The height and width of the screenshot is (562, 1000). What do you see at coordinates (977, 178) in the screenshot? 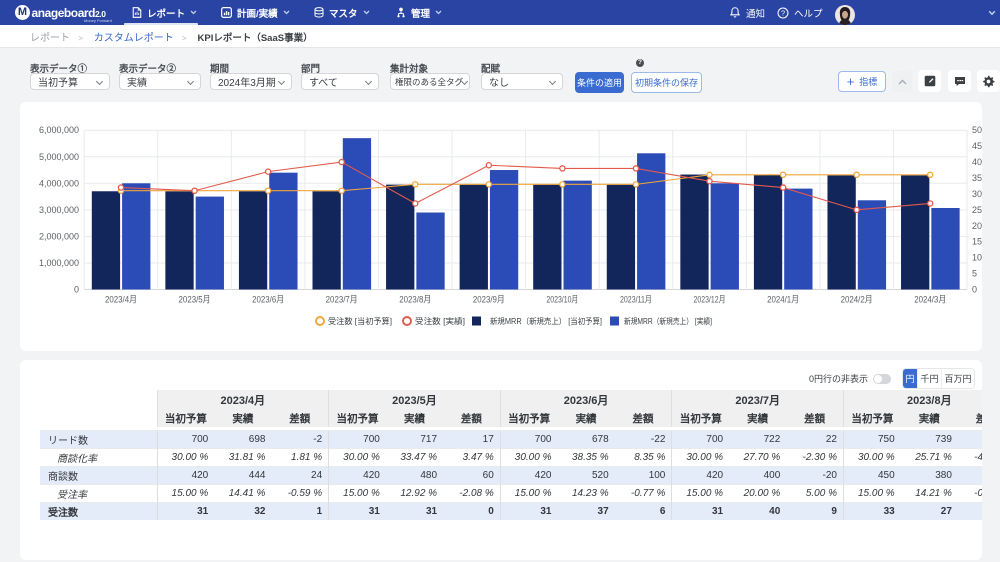
I see `svg-text: 35` at bounding box center [977, 178].